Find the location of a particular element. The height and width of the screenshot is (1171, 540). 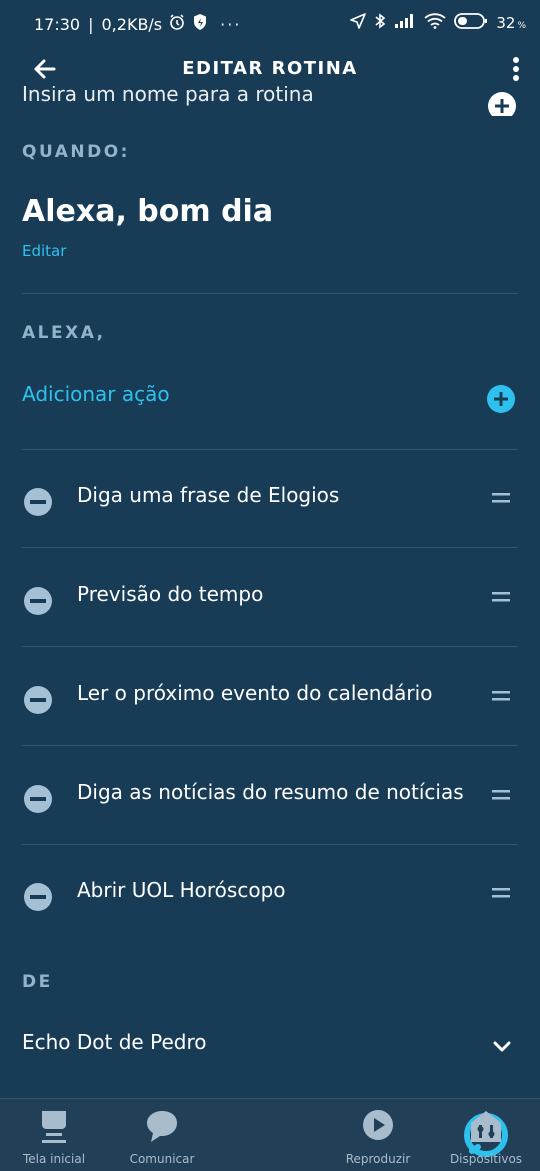

nav-label: Tela inicial is located at coordinates (54, 1159).